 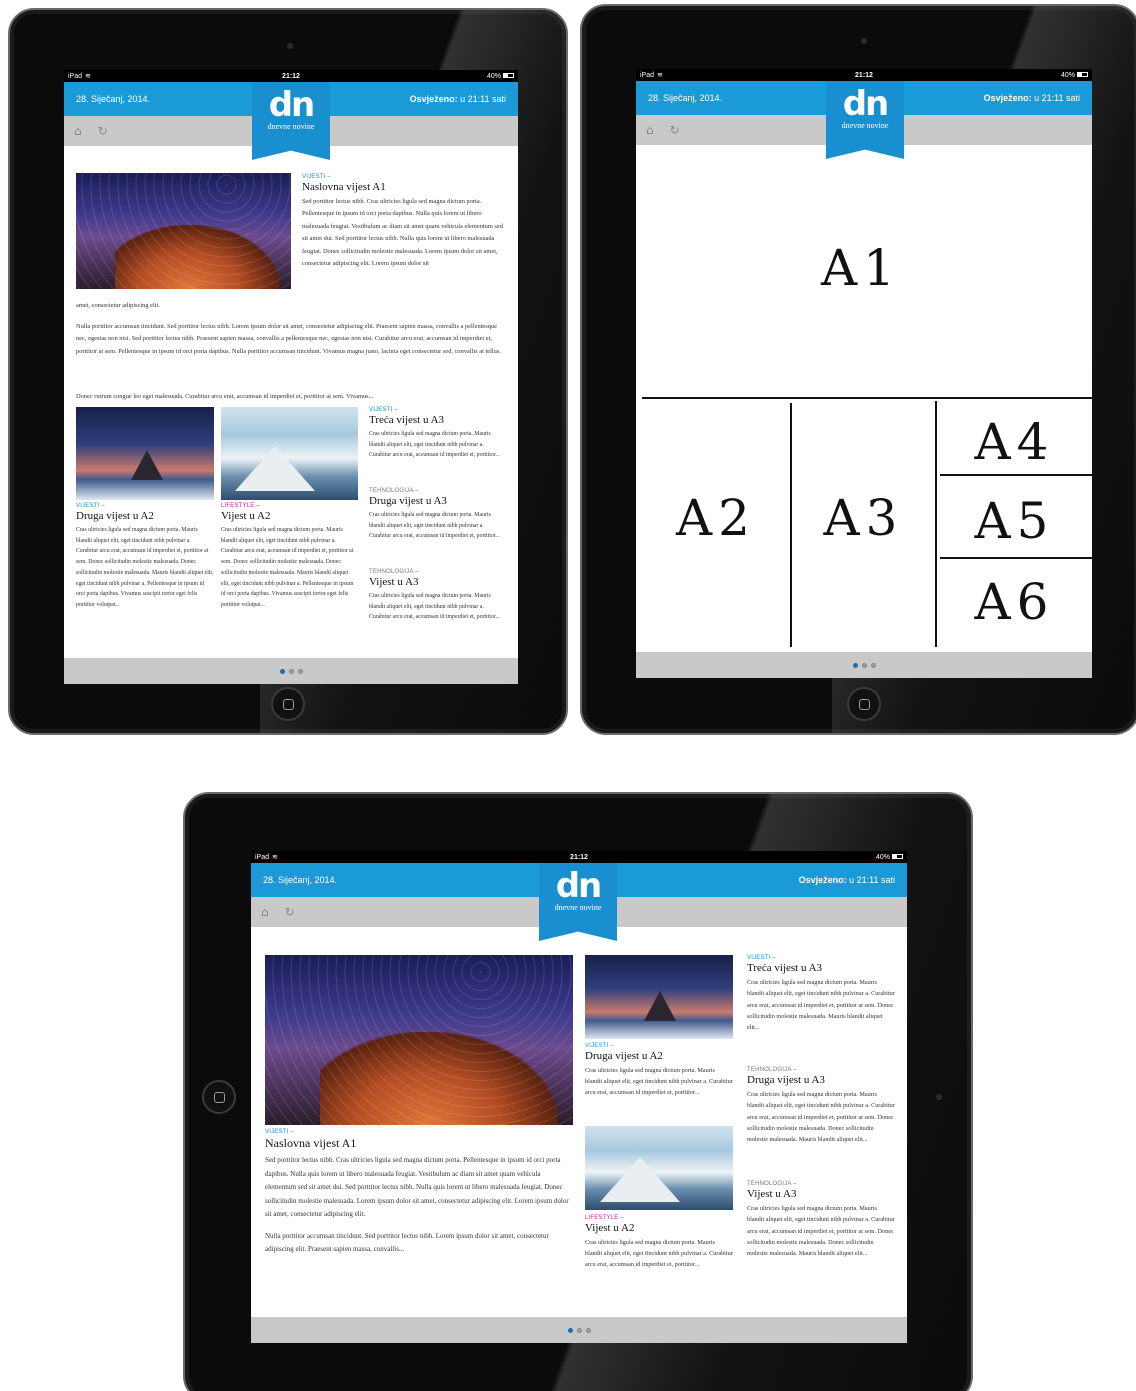 I want to click on zone-label-a5: A5, so click(x=1014, y=521).